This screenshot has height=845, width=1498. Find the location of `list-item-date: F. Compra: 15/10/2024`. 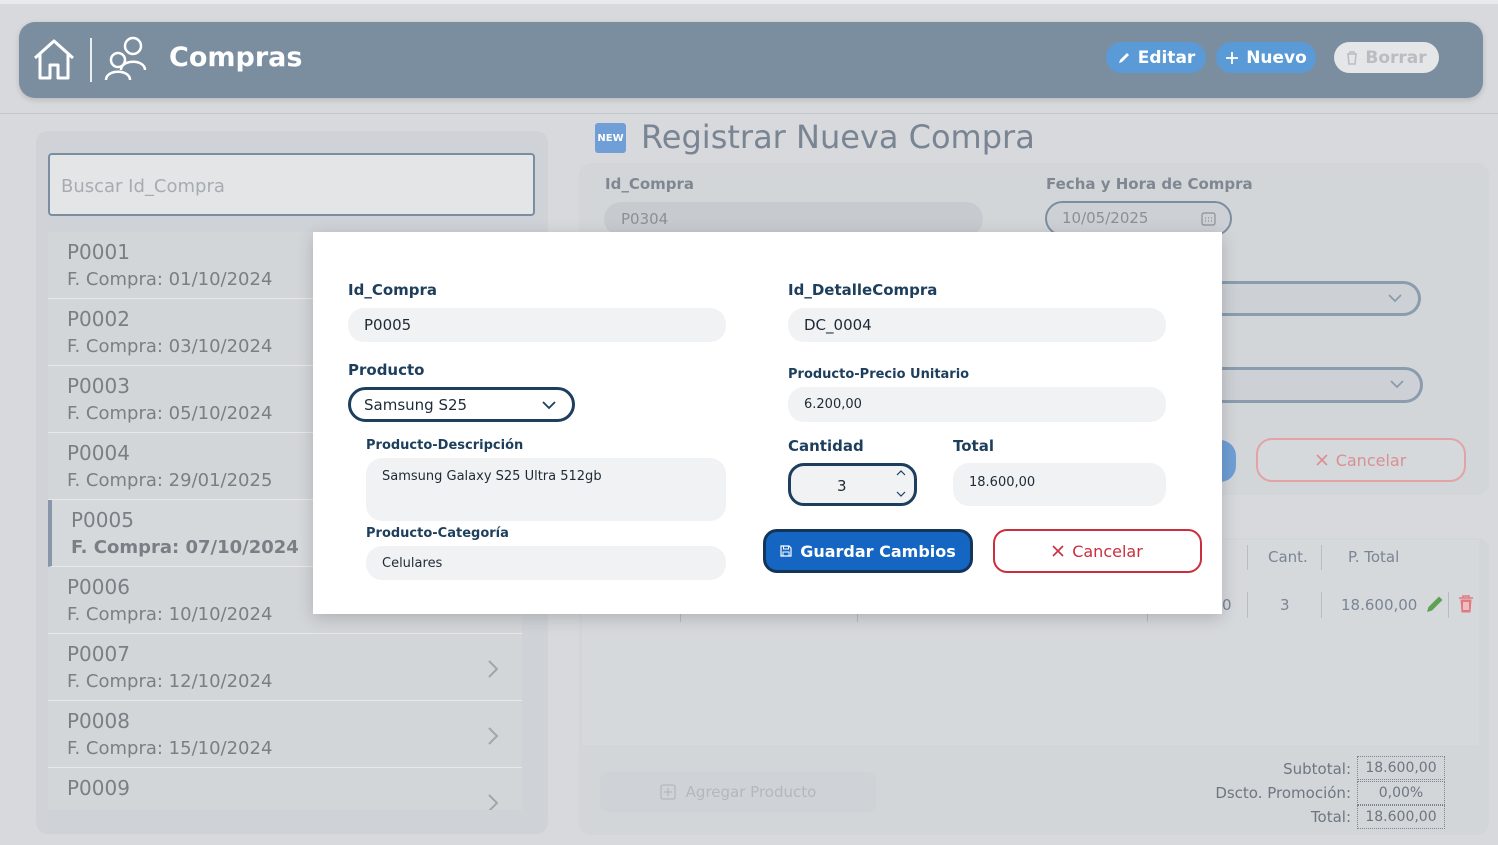

list-item-date: F. Compra: 15/10/2024 is located at coordinates (170, 748).